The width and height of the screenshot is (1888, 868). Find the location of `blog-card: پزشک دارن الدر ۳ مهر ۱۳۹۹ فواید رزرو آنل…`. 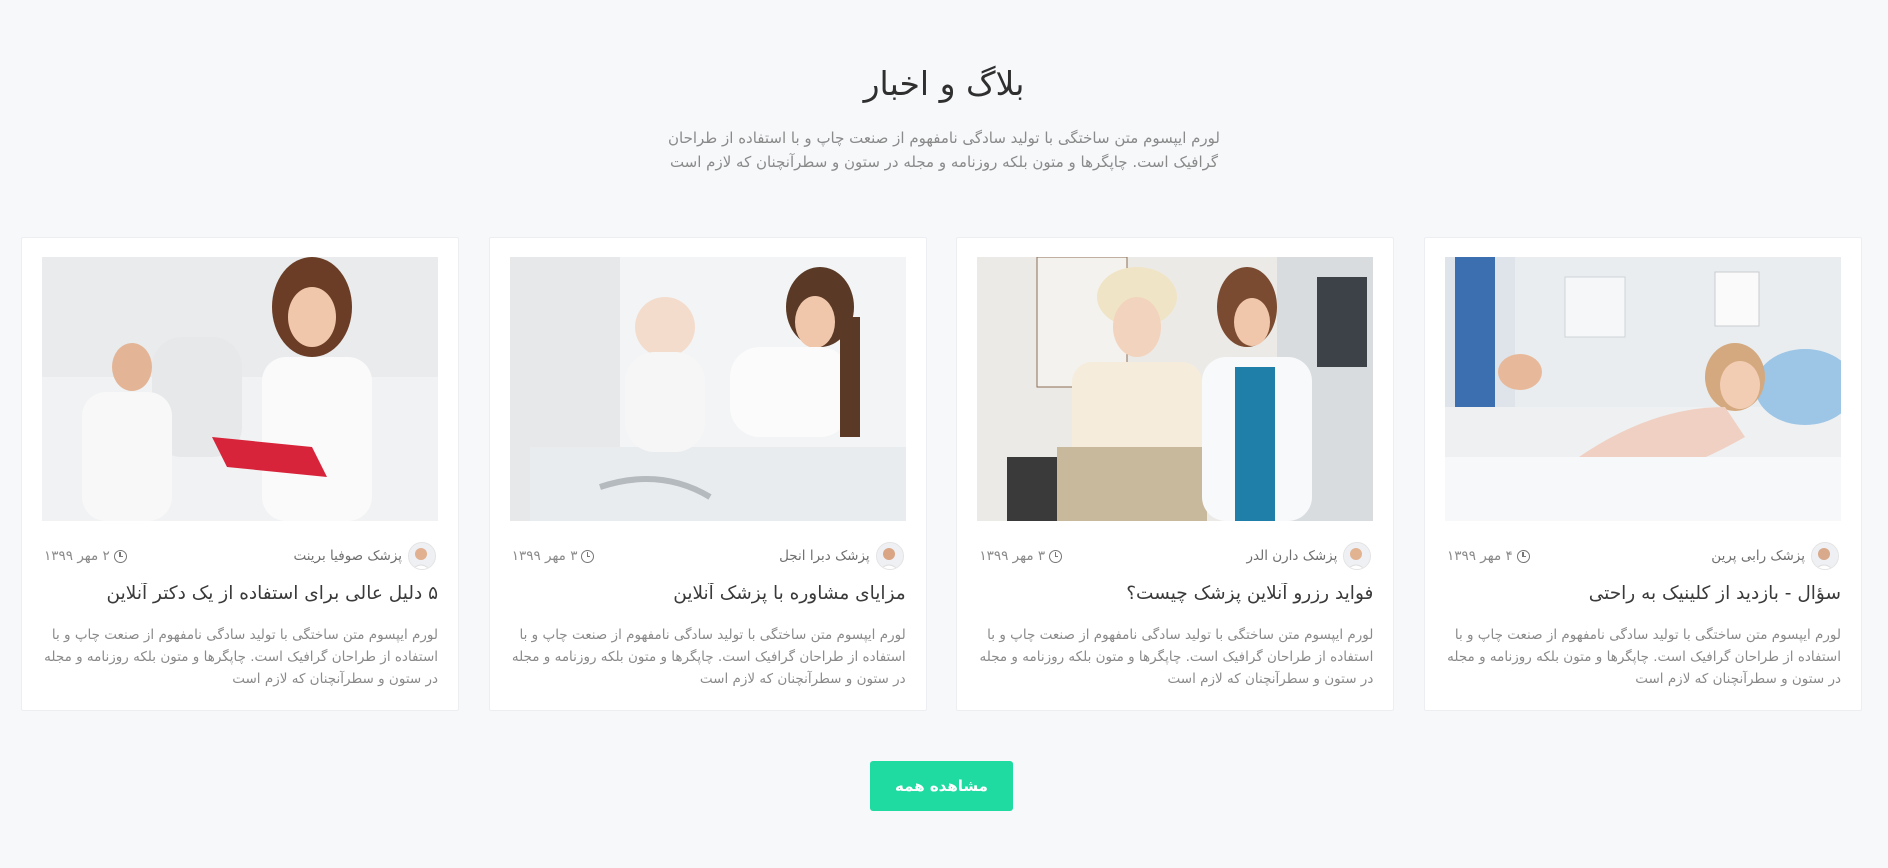

blog-card: پزشک دارن الدر ۳ مهر ۱۳۹۹ فواید رزرو آنل… is located at coordinates (1175, 474).